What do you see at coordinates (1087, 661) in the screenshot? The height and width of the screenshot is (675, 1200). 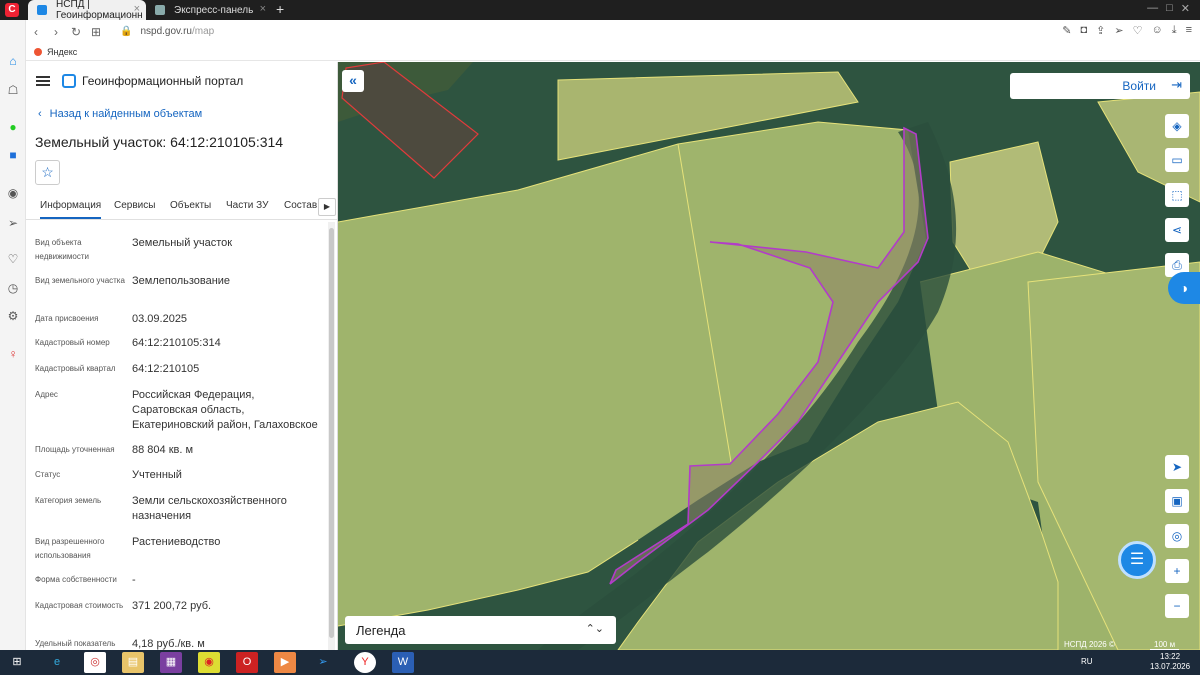 I see `language-indicator: RU` at bounding box center [1087, 661].